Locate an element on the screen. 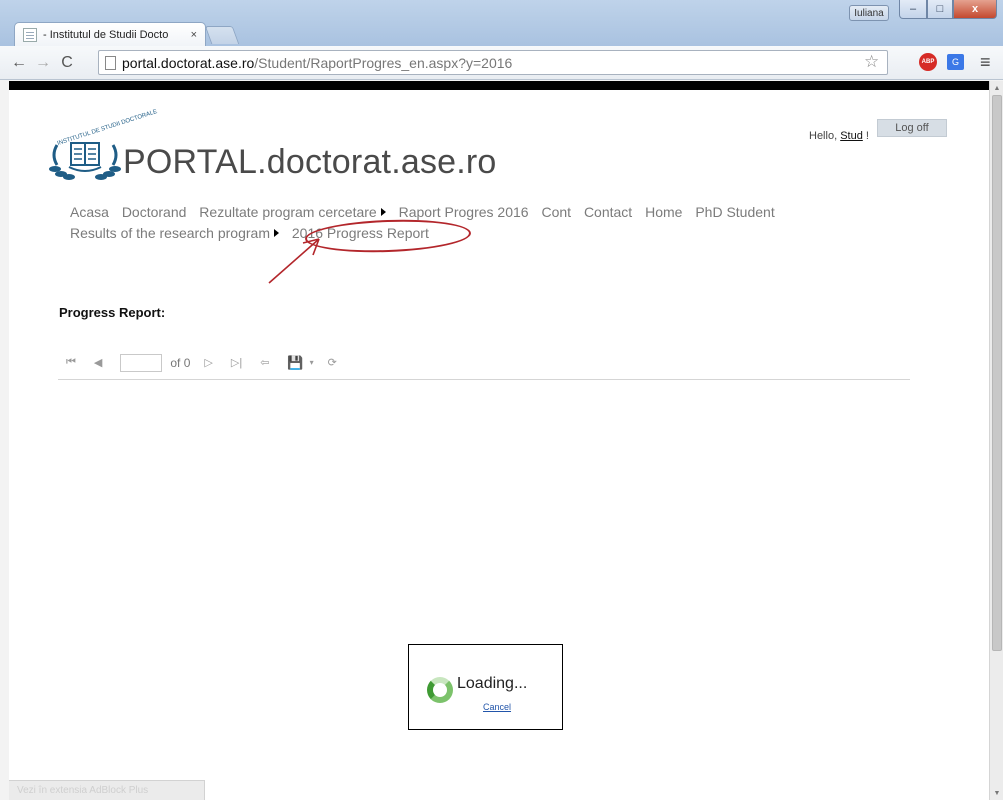 Image resolution: width=1003 pixels, height=800 pixels. menu-item-label: Cont is located at coordinates (556, 212).